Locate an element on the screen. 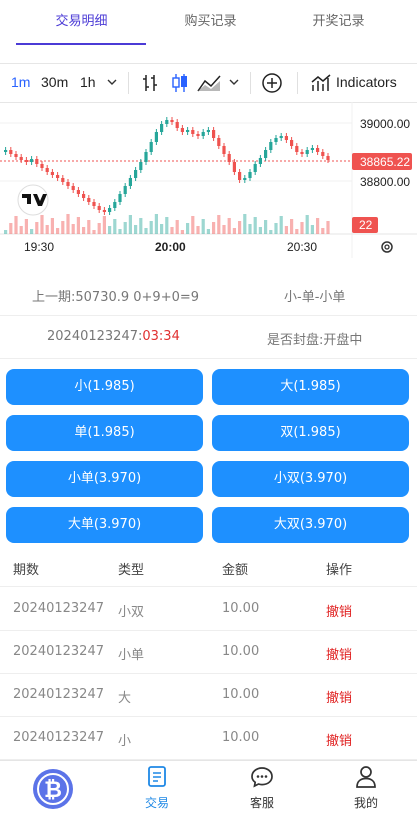  tab-bar: 交易明细 购买记录 开奖记录 is located at coordinates (208, 23).